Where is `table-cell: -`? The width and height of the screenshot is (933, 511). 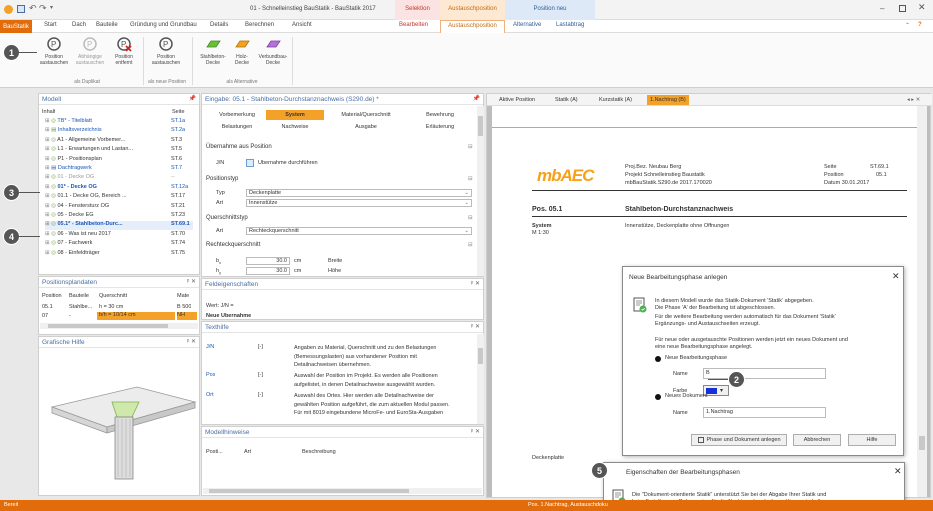
table-cell: - is located at coordinates (70, 316).